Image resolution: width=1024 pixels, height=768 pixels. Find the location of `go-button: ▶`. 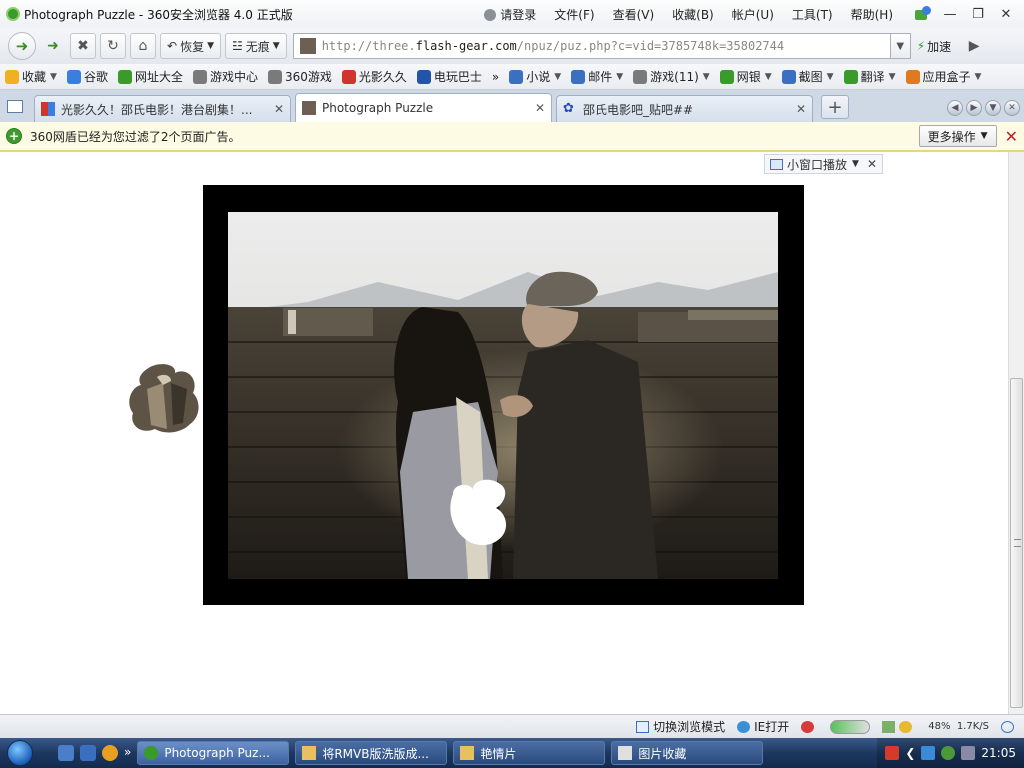

go-button: ▶ is located at coordinates (974, 46).